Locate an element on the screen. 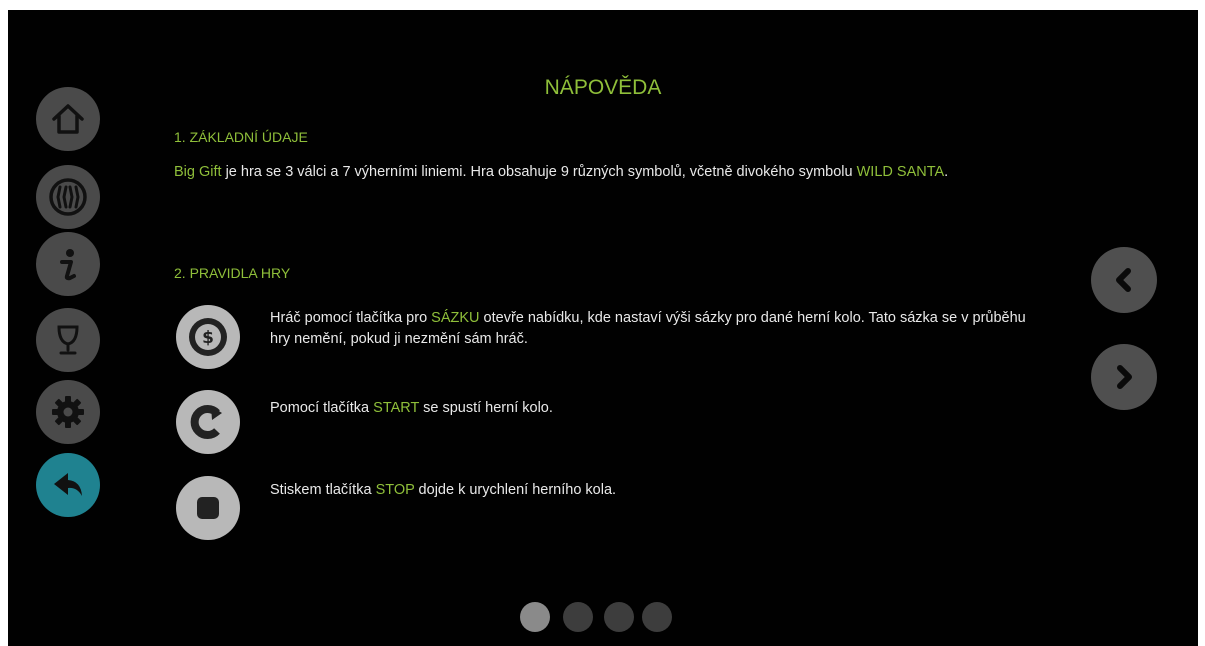 The width and height of the screenshot is (1205, 646). paylines-icon is located at coordinates (68, 197).